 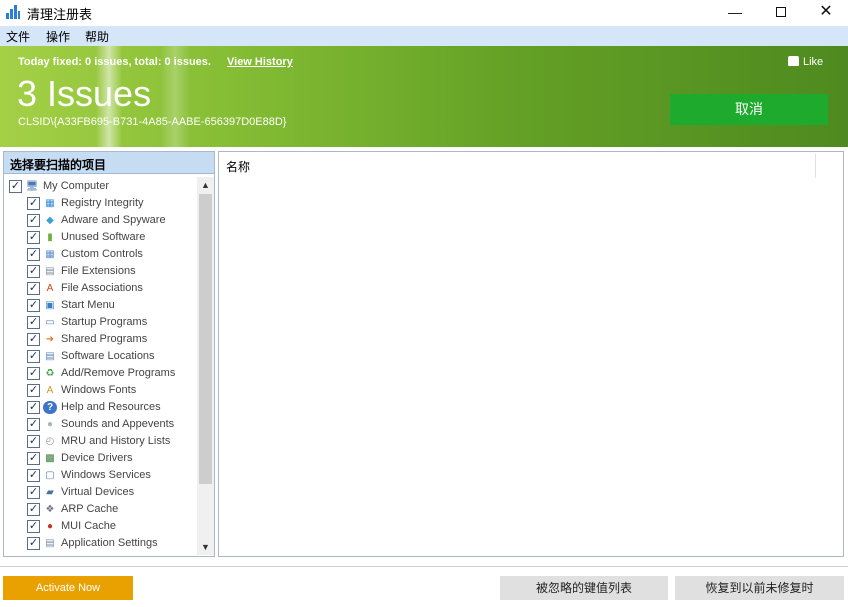 I want to click on tree-item: ✓▤ Software Locations, so click(x=100, y=356).